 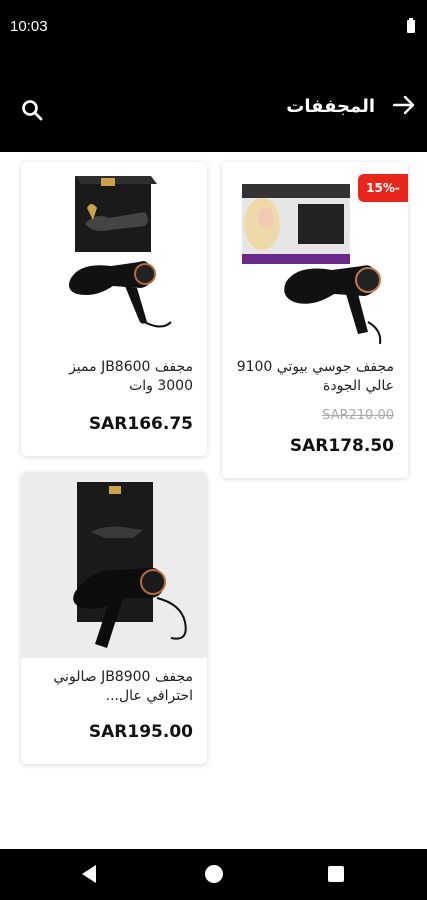 I want to click on nav-recents-icon, so click(x=336, y=874).